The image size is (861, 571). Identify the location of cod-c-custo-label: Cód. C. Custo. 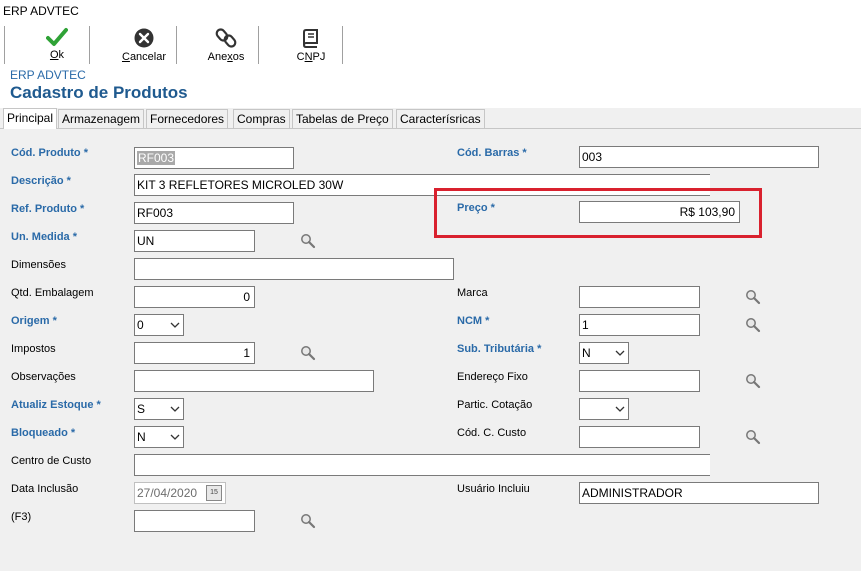
(492, 433).